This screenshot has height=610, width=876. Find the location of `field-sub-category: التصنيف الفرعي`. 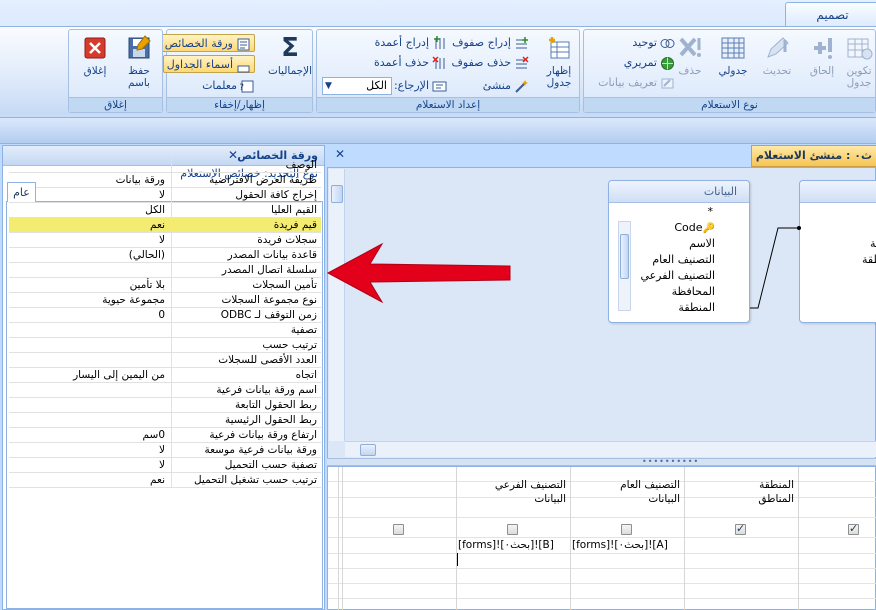

field-sub-category: التصنيف الفرعي is located at coordinates (677, 275).